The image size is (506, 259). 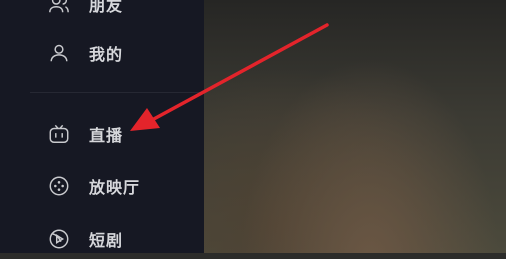 I want to click on sidebar-item-short-drama: 短剧, so click(x=110, y=239).